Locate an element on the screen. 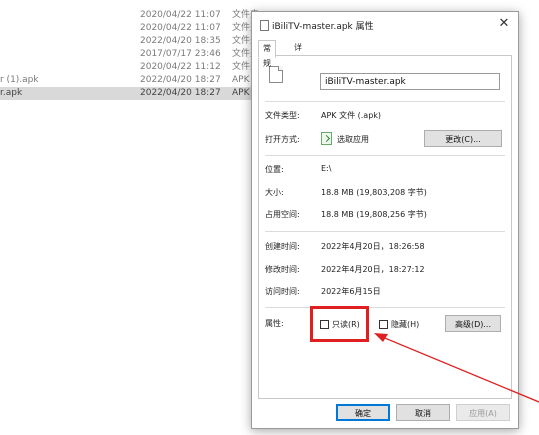  size-label: 大小: is located at coordinates (274, 192).